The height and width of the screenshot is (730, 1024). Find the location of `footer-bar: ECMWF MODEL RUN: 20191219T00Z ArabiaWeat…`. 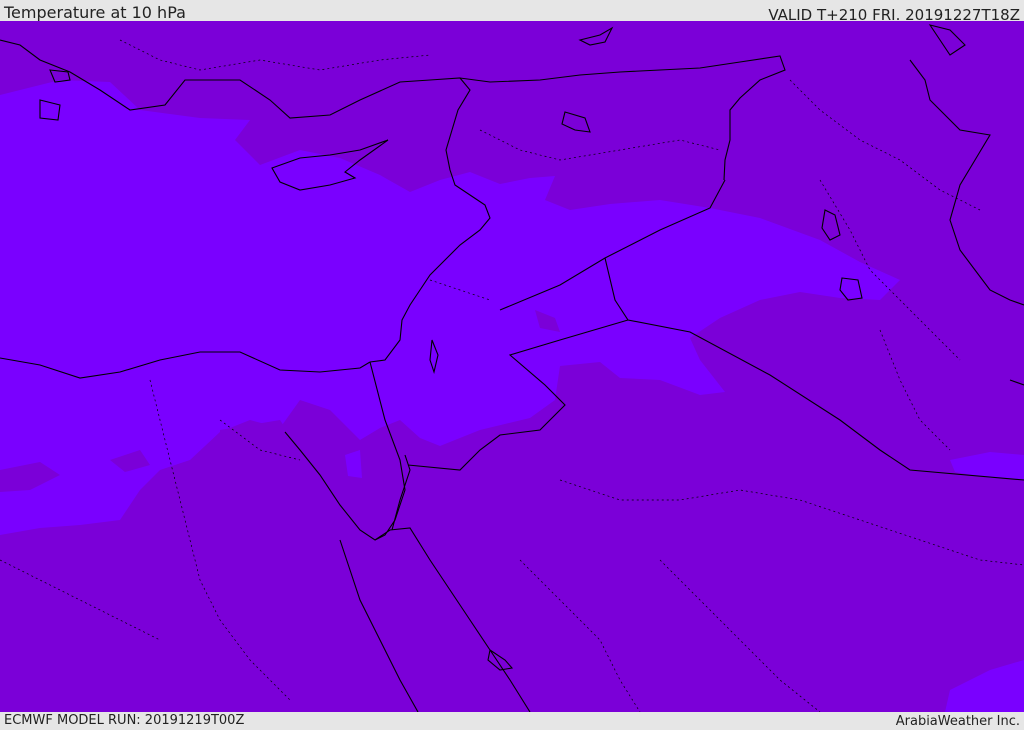

footer-bar: ECMWF MODEL RUN: 20191219T00Z ArabiaWeat… is located at coordinates (512, 720).